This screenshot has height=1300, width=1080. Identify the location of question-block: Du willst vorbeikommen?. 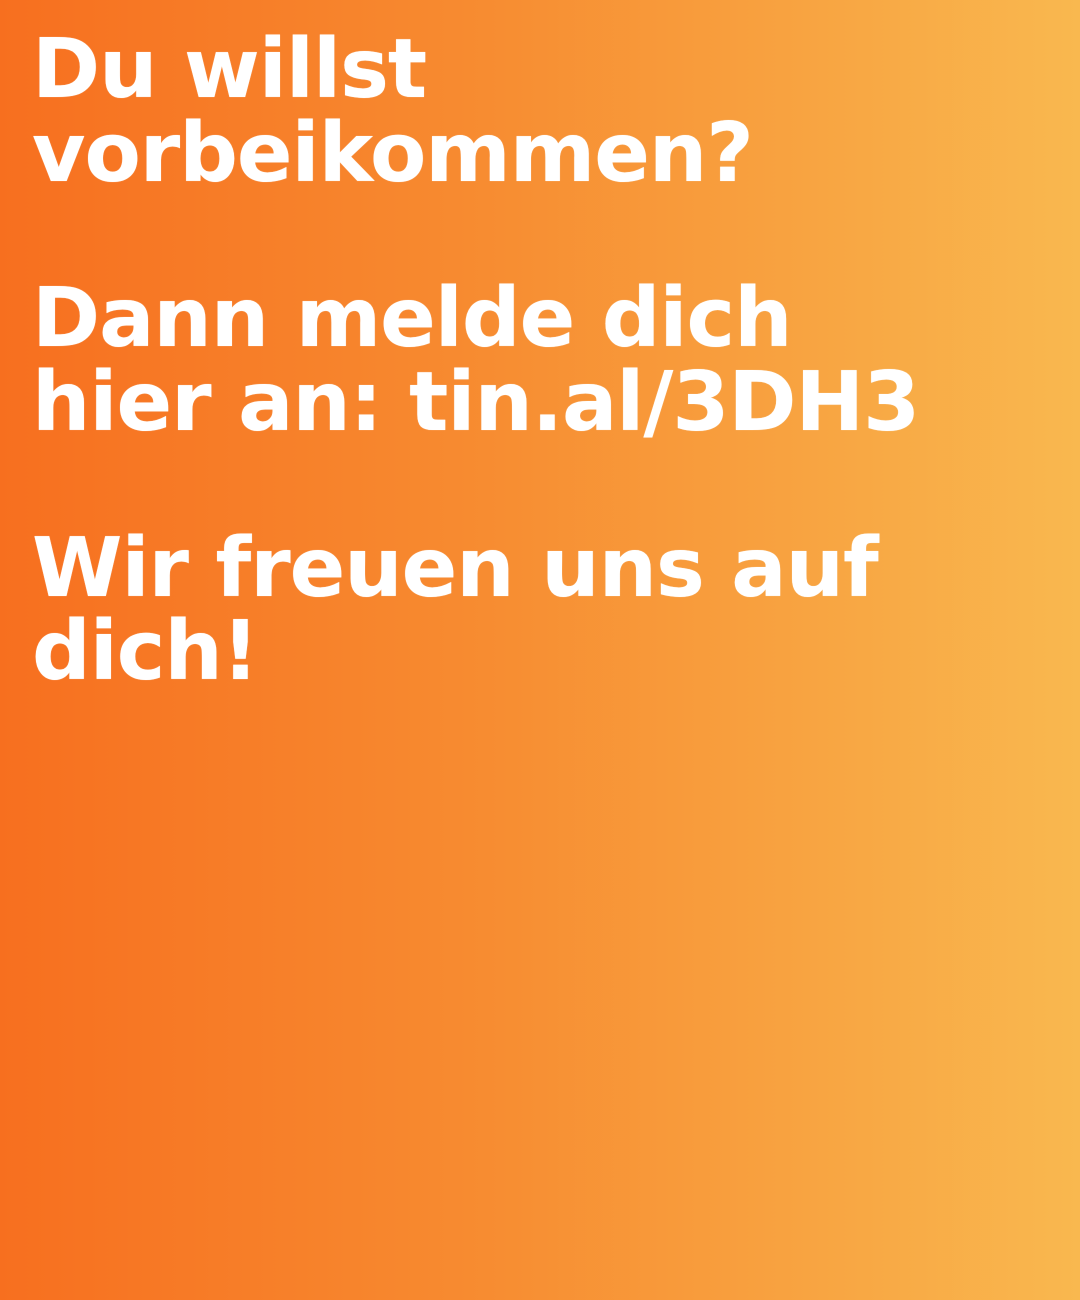
(542, 111).